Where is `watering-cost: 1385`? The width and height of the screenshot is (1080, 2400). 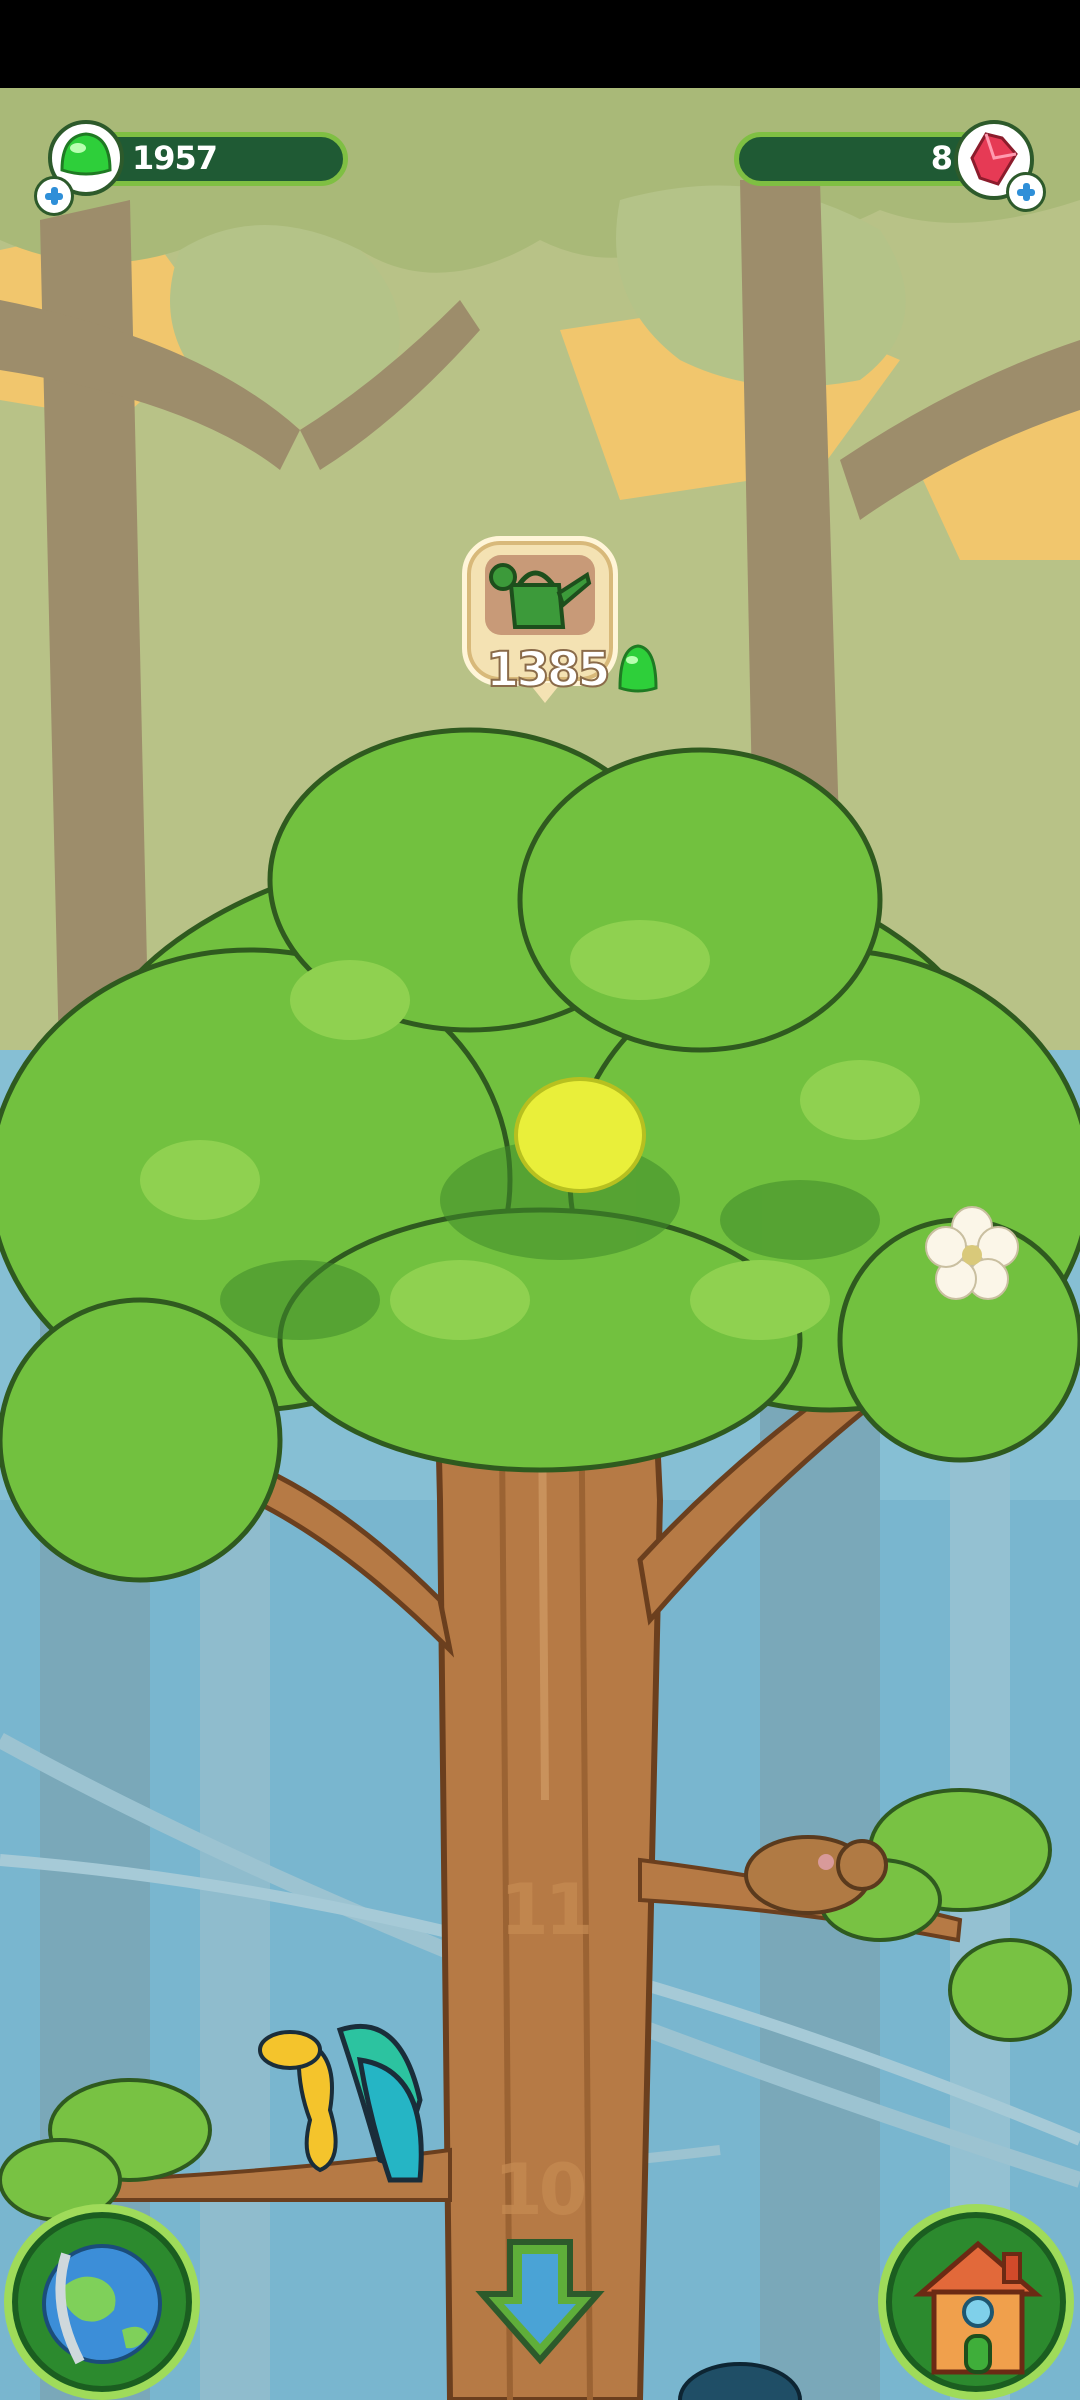
watering-cost: 1385 is located at coordinates (548, 670).